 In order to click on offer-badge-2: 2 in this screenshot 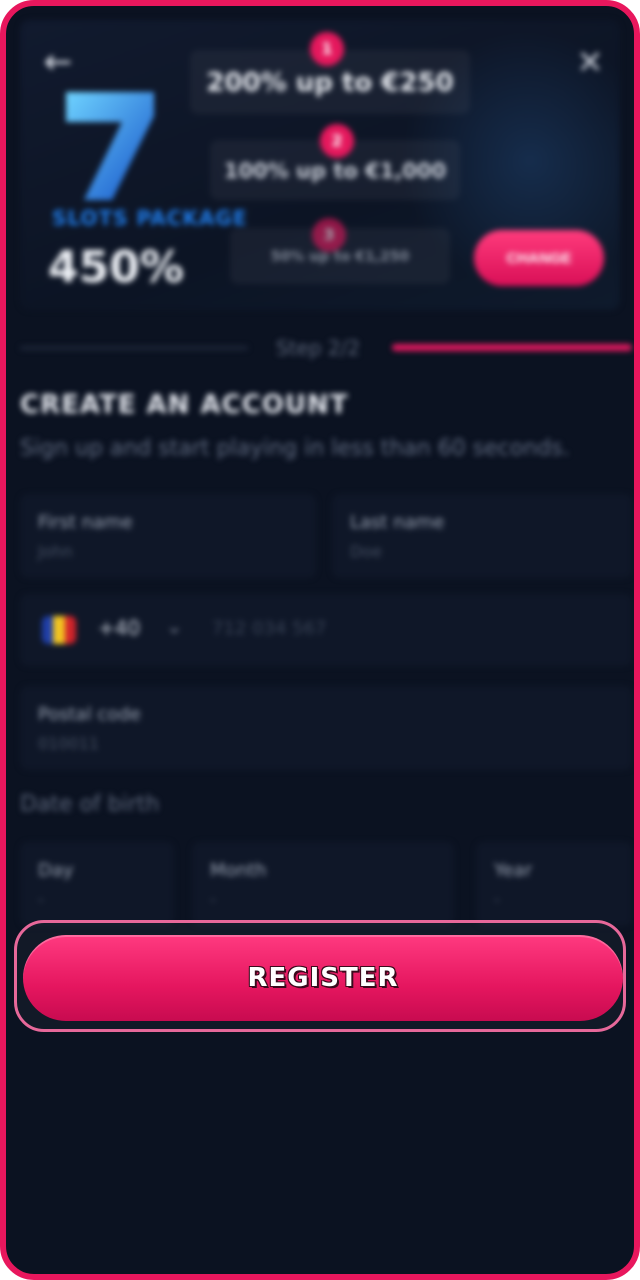, I will do `click(337, 141)`.